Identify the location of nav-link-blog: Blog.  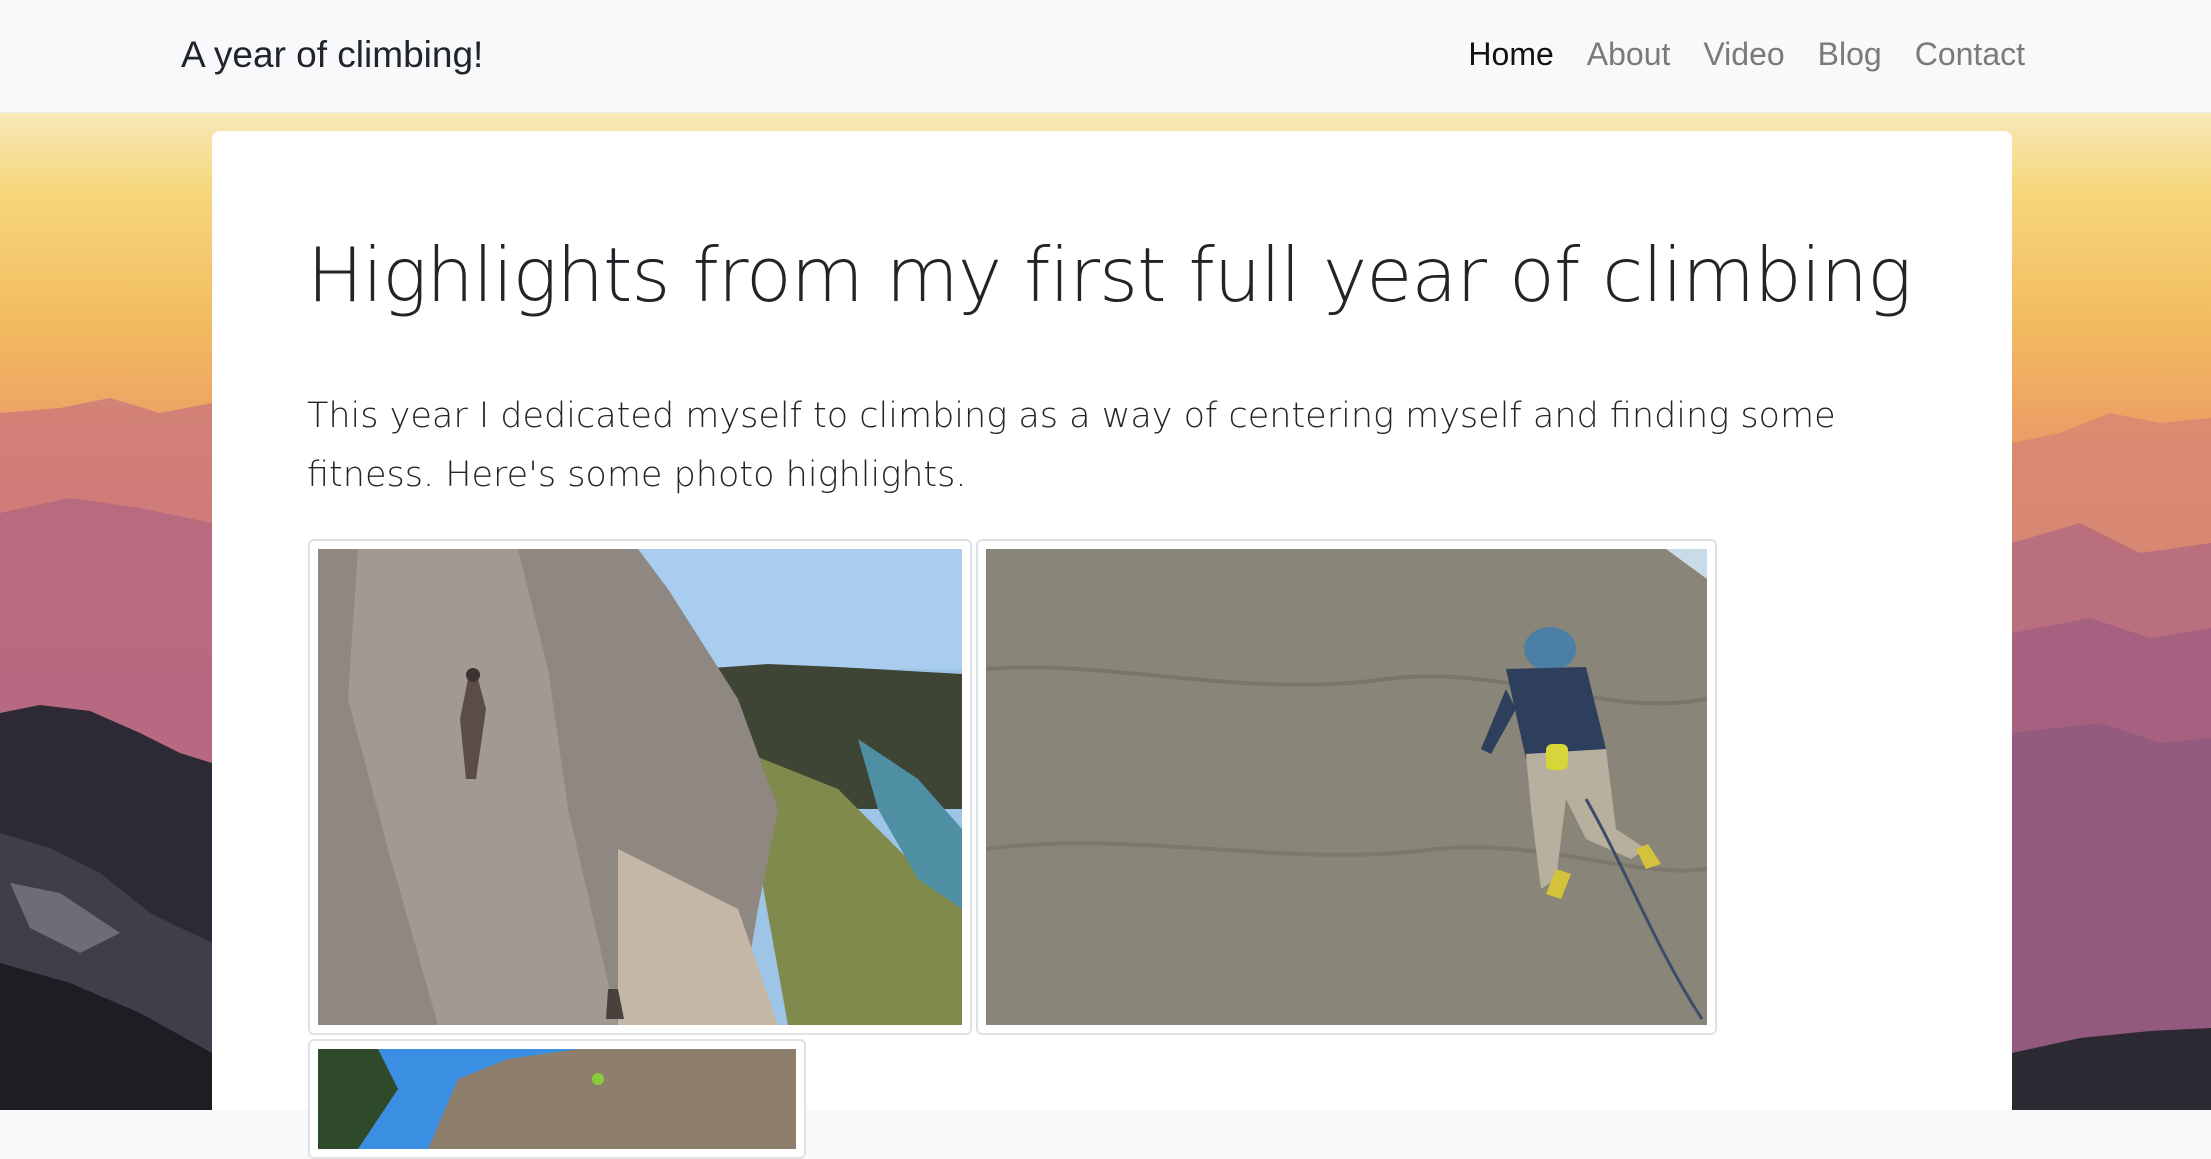
(1850, 54).